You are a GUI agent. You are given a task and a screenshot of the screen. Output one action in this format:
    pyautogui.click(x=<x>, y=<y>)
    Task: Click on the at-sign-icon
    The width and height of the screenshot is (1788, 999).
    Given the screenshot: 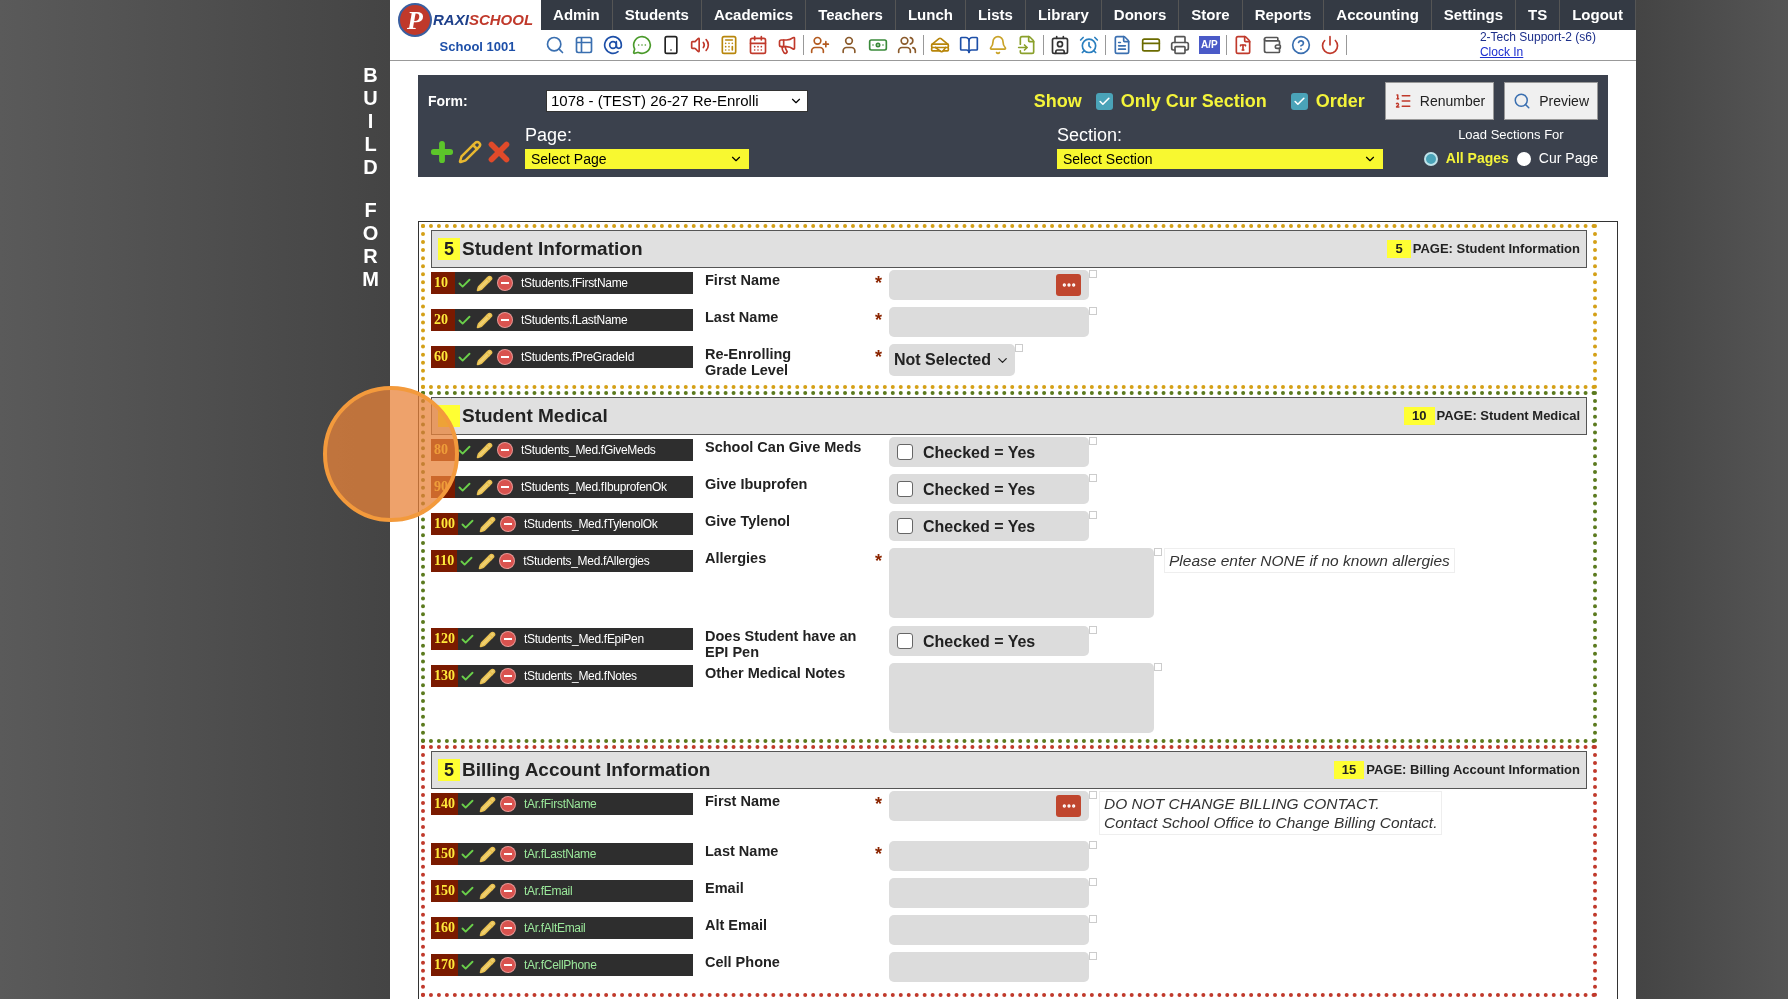 What is the action you would take?
    pyautogui.click(x=613, y=45)
    